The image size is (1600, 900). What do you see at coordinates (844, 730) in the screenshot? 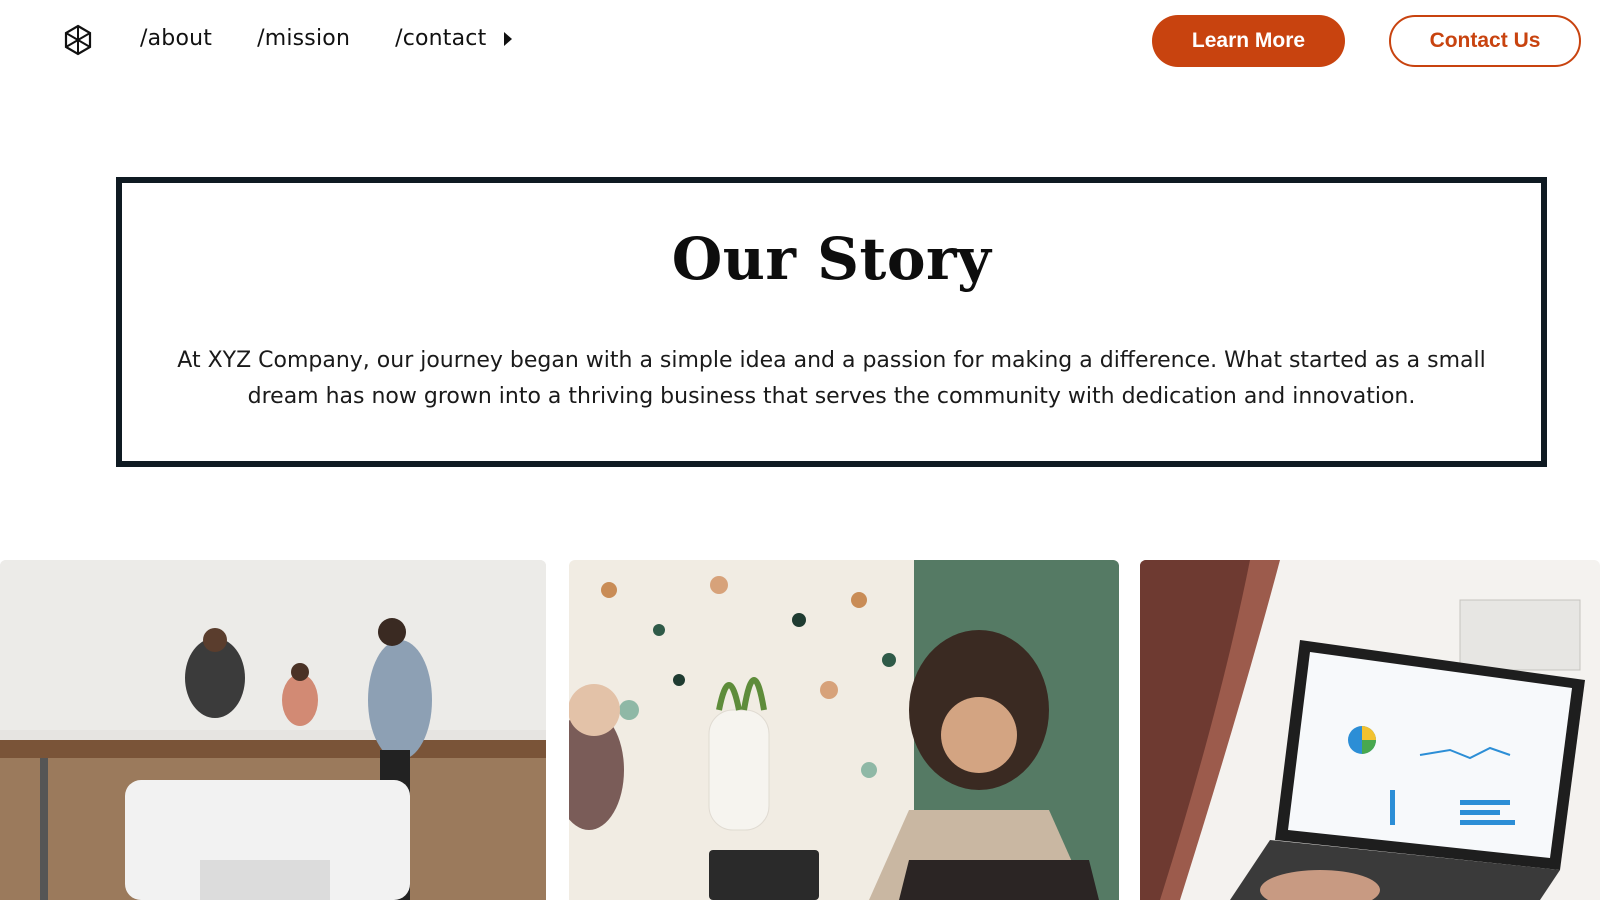
I see `workspace-photo` at bounding box center [844, 730].